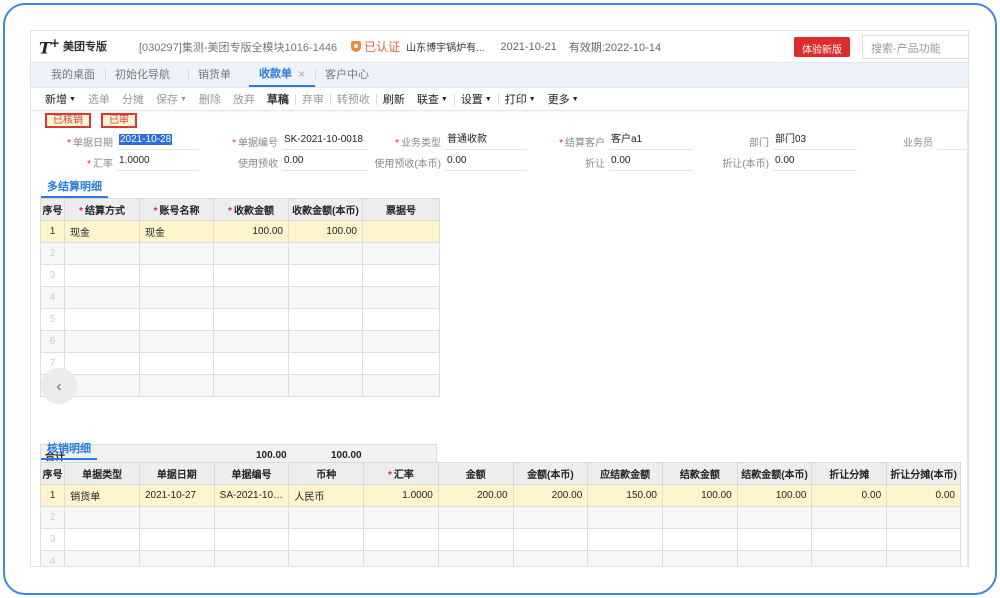 The width and height of the screenshot is (1000, 598). I want to click on save-button: 保存 ▼, so click(171, 99).